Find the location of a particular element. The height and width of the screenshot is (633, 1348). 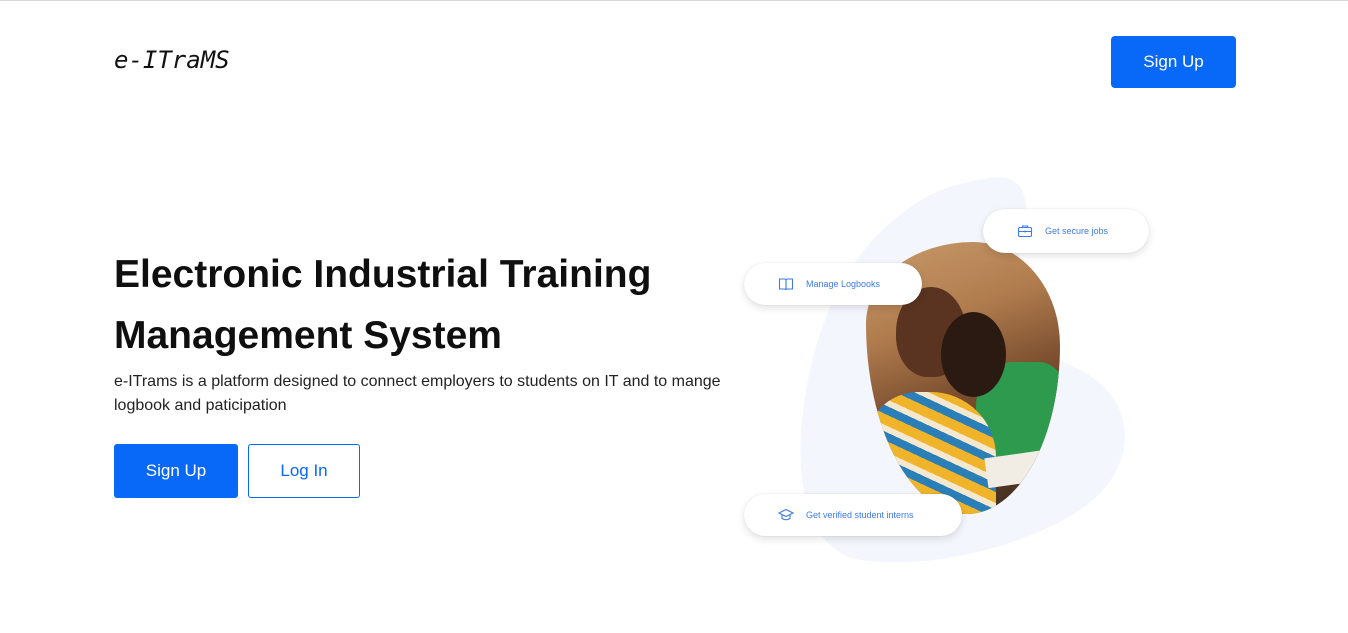

badge-manage-logbooks: Manage Logbooks is located at coordinates (833, 284).